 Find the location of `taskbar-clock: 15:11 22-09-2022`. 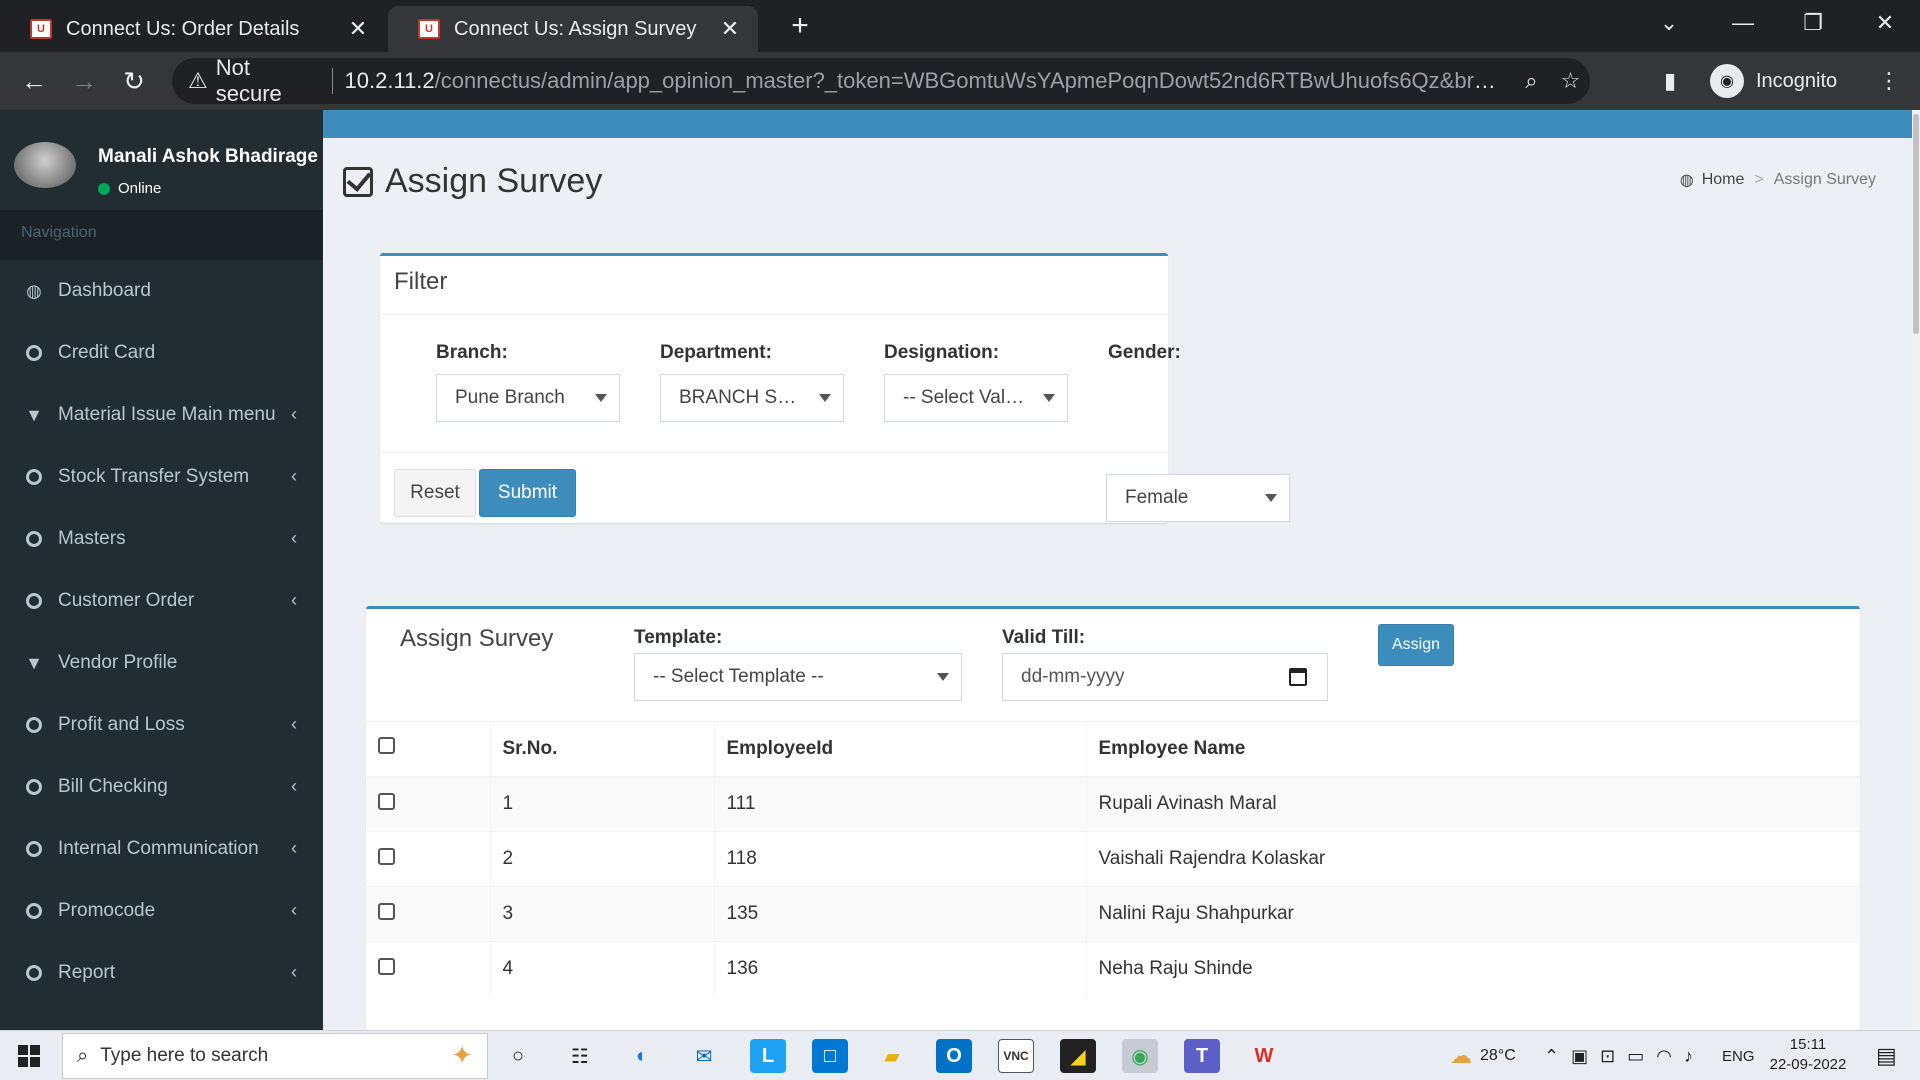

taskbar-clock: 15:11 22-09-2022 is located at coordinates (1808, 1055).